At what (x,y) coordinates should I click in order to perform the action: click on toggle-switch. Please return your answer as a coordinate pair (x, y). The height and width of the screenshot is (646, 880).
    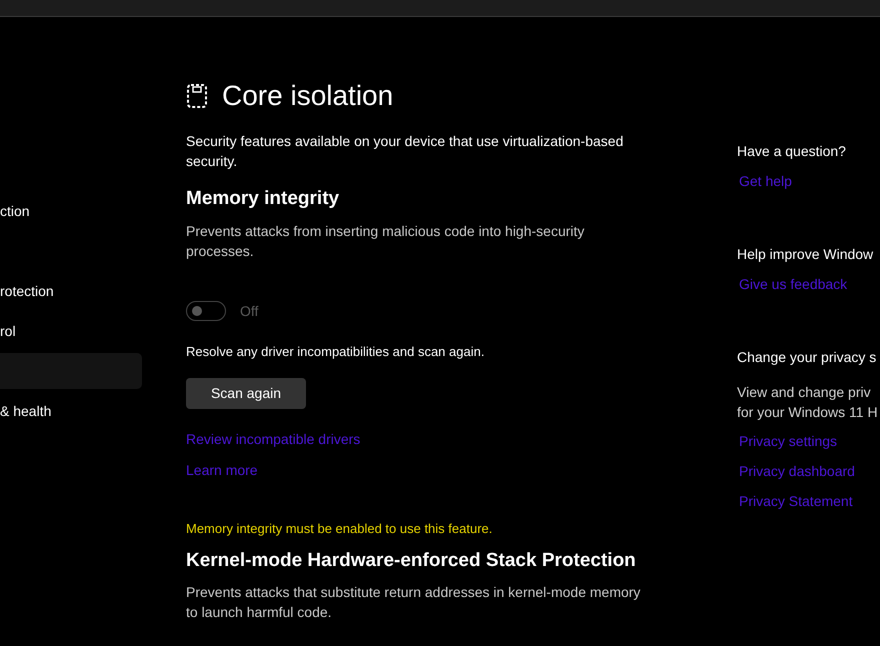
    Looking at the image, I should click on (206, 311).